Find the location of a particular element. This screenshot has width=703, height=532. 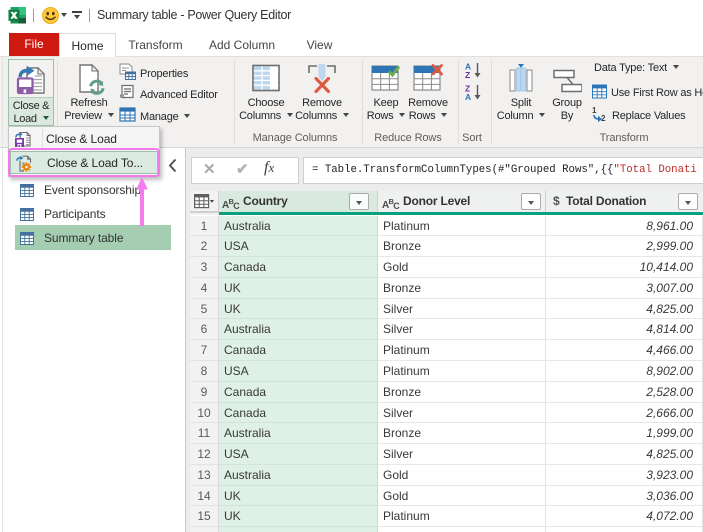

svg-text: A is located at coordinates (468, 96).